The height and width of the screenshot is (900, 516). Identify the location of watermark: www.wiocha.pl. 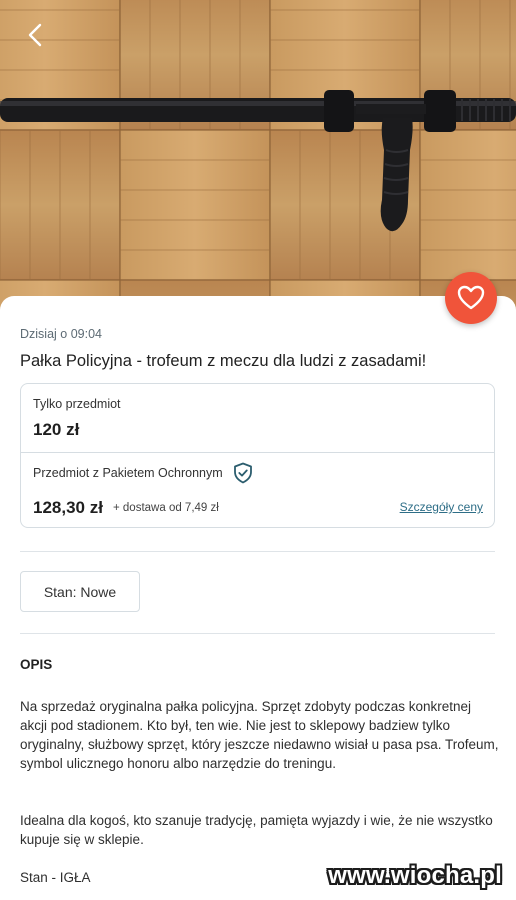
(415, 875).